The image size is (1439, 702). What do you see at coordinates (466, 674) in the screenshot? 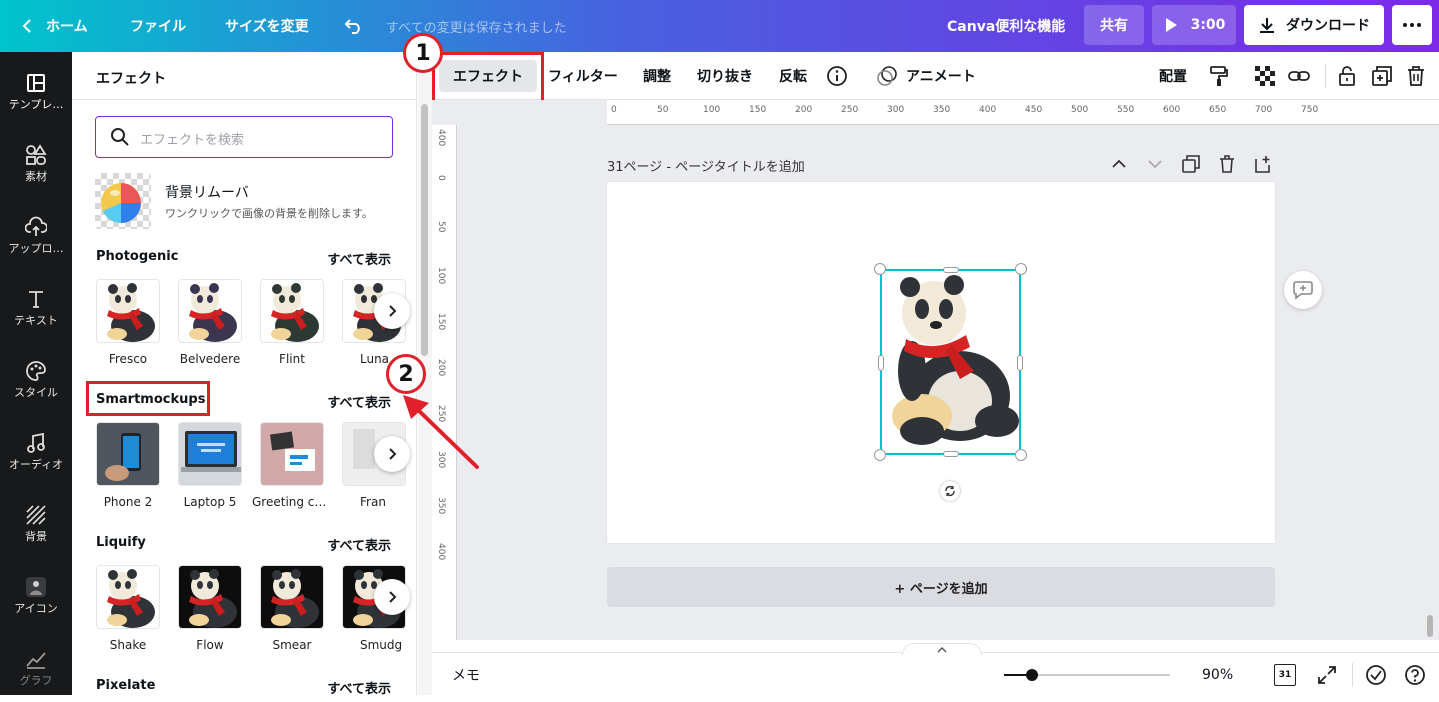
I see `notes-button: メモ` at bounding box center [466, 674].